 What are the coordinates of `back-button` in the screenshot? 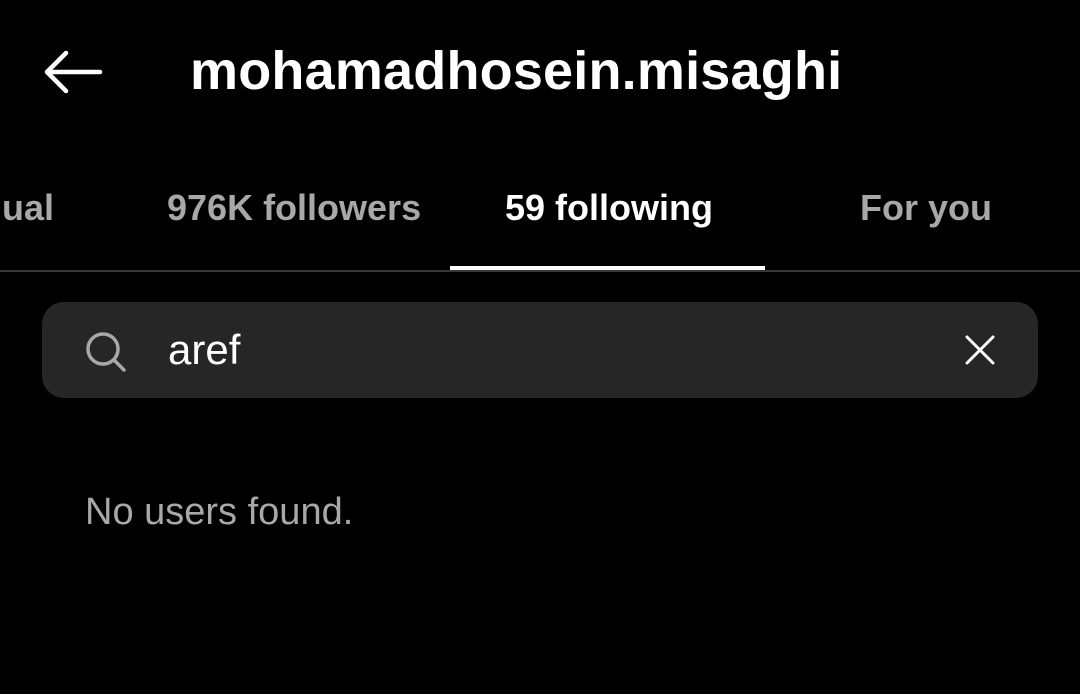 It's located at (73, 72).